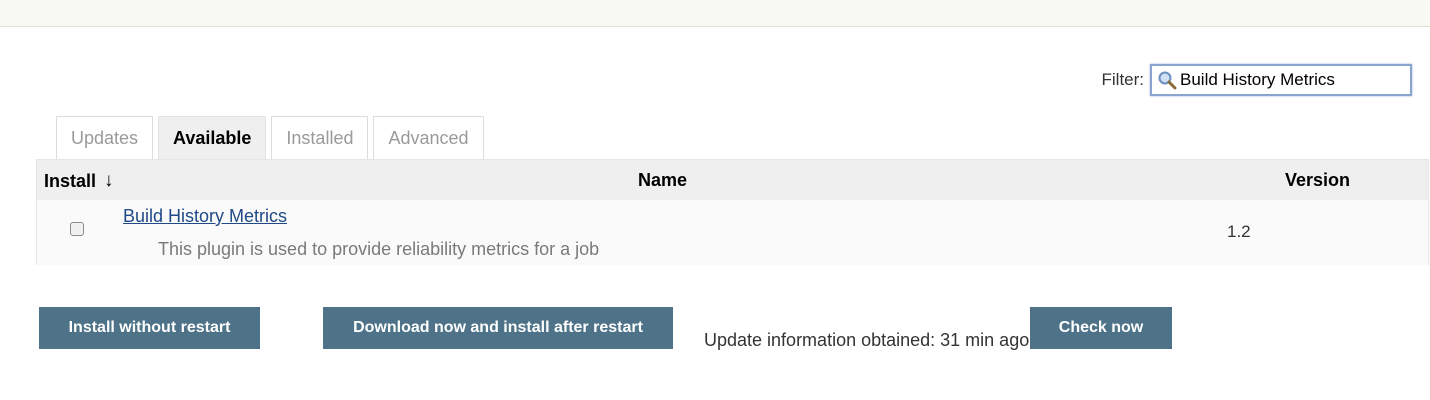 Image resolution: width=1430 pixels, height=400 pixels. What do you see at coordinates (1239, 231) in the screenshot?
I see `plugin-version: 1.2` at bounding box center [1239, 231].